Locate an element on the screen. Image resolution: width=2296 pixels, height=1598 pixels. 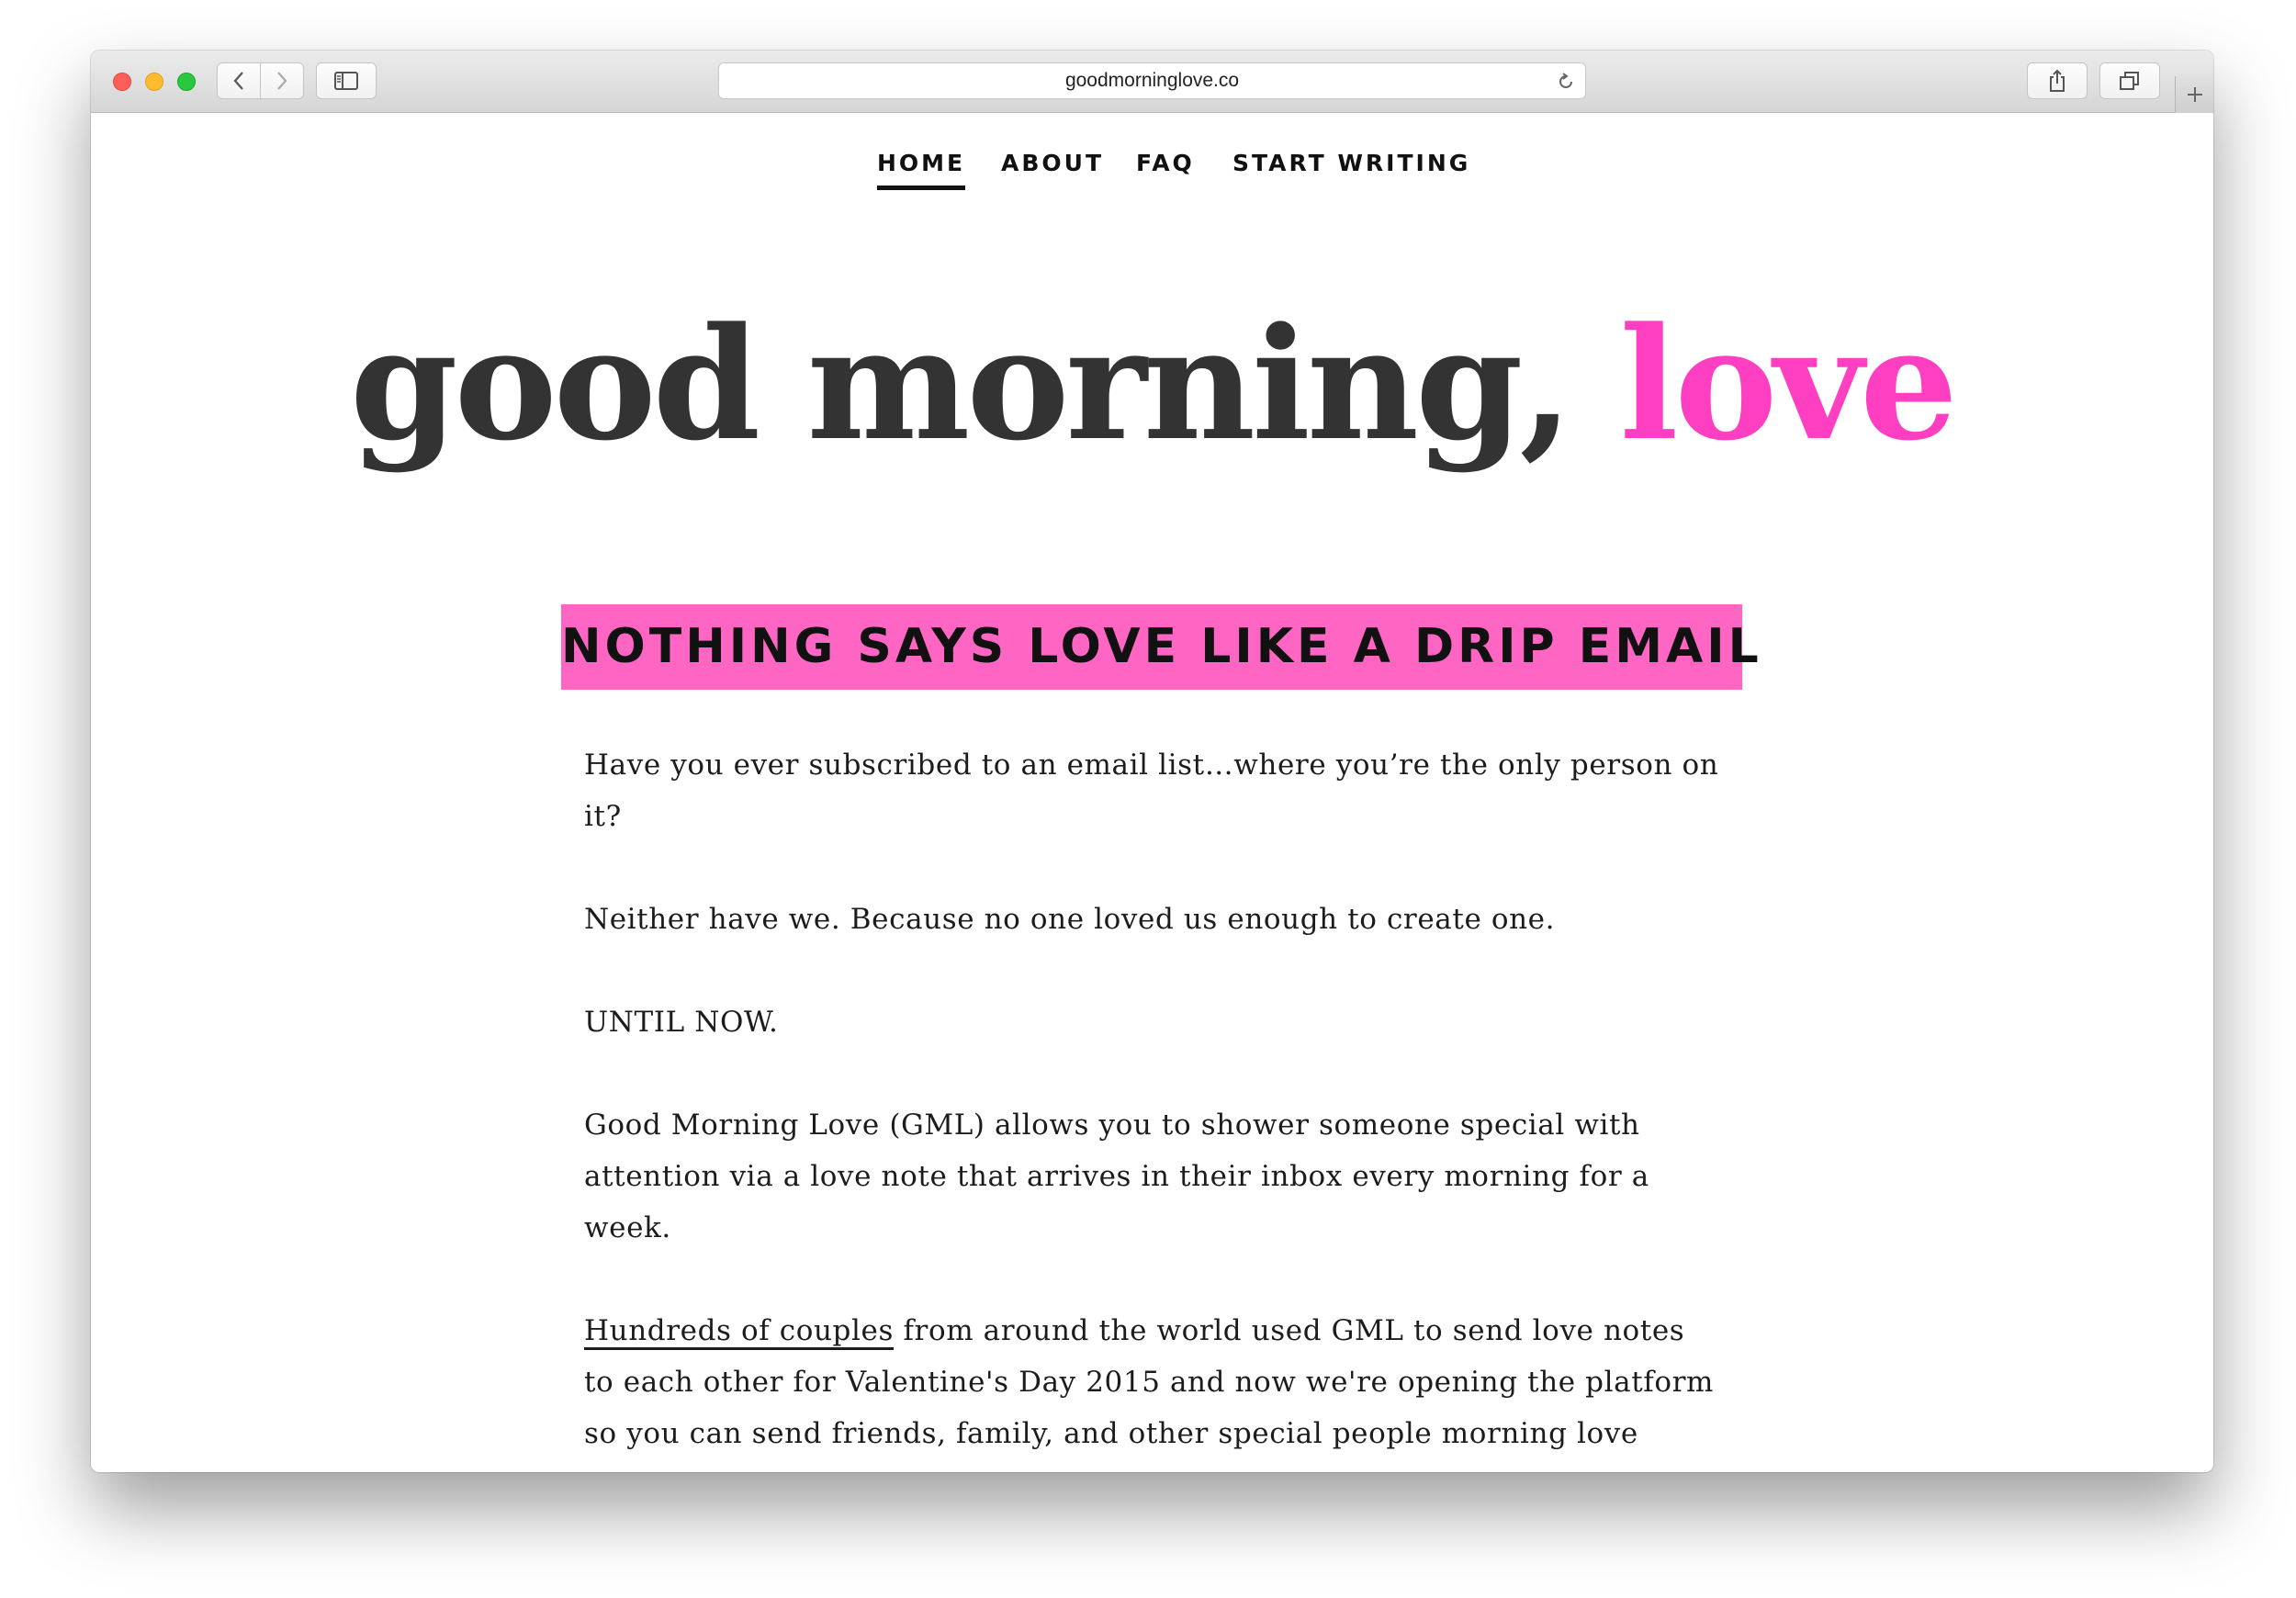
nav-start-writing-link: START WRITING is located at coordinates (1351, 168).